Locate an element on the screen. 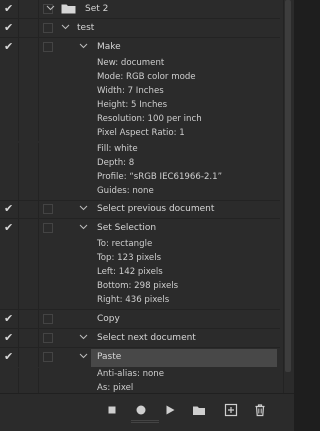  step-detail: Height: 5 Inches is located at coordinates (140, 106).